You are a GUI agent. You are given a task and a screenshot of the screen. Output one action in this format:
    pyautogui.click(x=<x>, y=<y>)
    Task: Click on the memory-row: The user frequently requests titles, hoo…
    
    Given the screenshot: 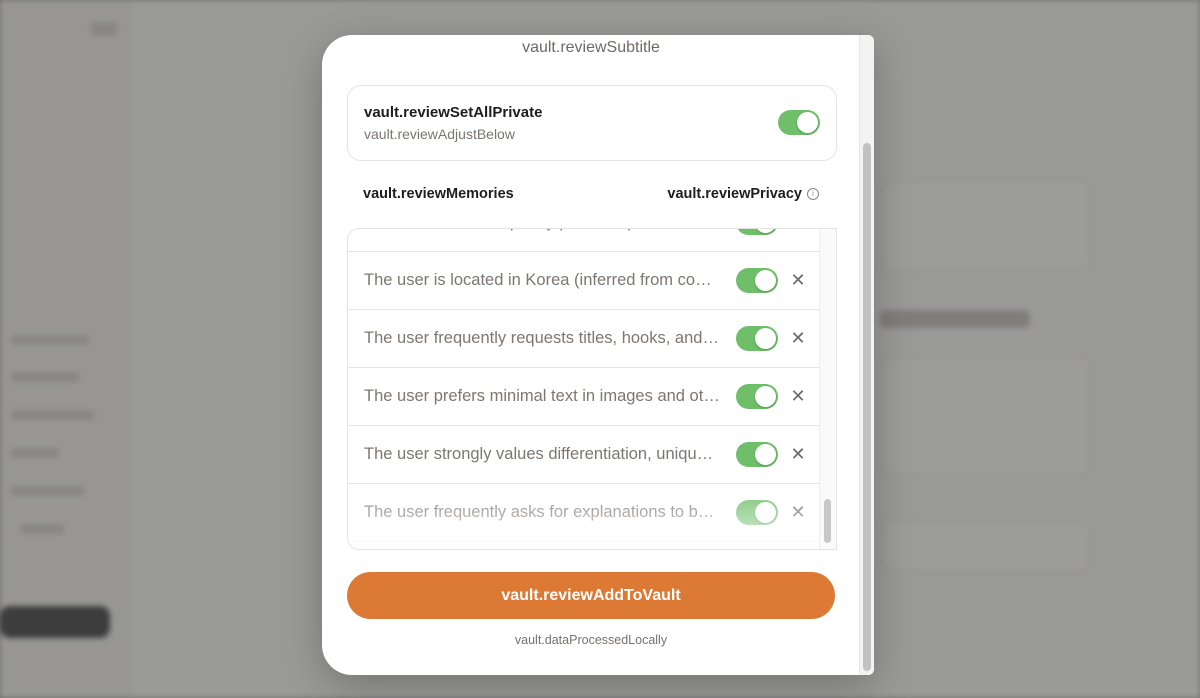 What is the action you would take?
    pyautogui.click(x=584, y=339)
    